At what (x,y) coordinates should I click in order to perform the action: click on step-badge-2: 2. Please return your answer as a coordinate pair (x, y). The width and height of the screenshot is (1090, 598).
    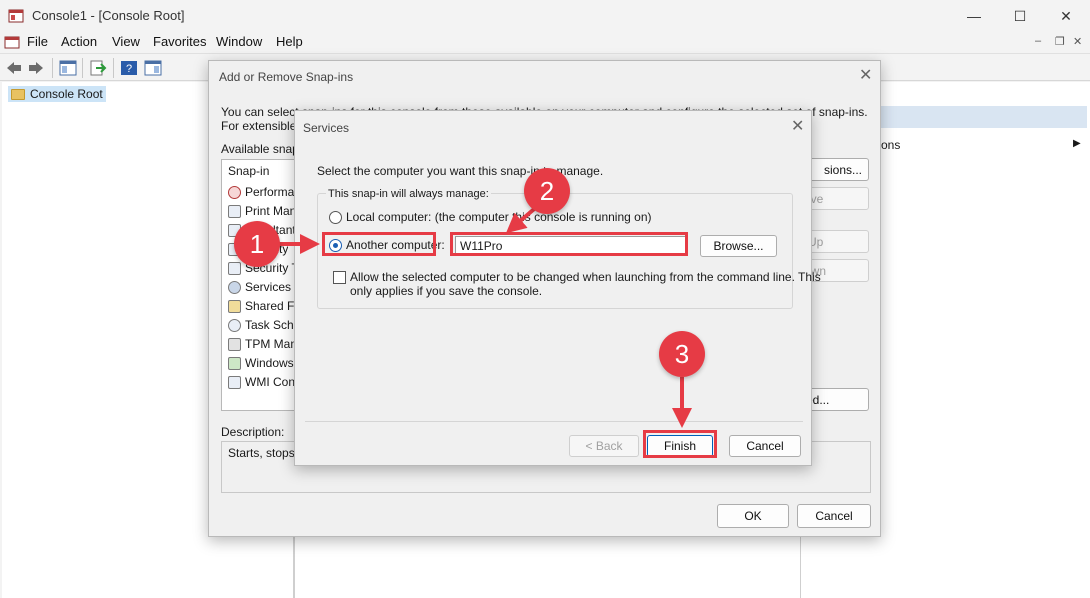
    Looking at the image, I should click on (547, 191).